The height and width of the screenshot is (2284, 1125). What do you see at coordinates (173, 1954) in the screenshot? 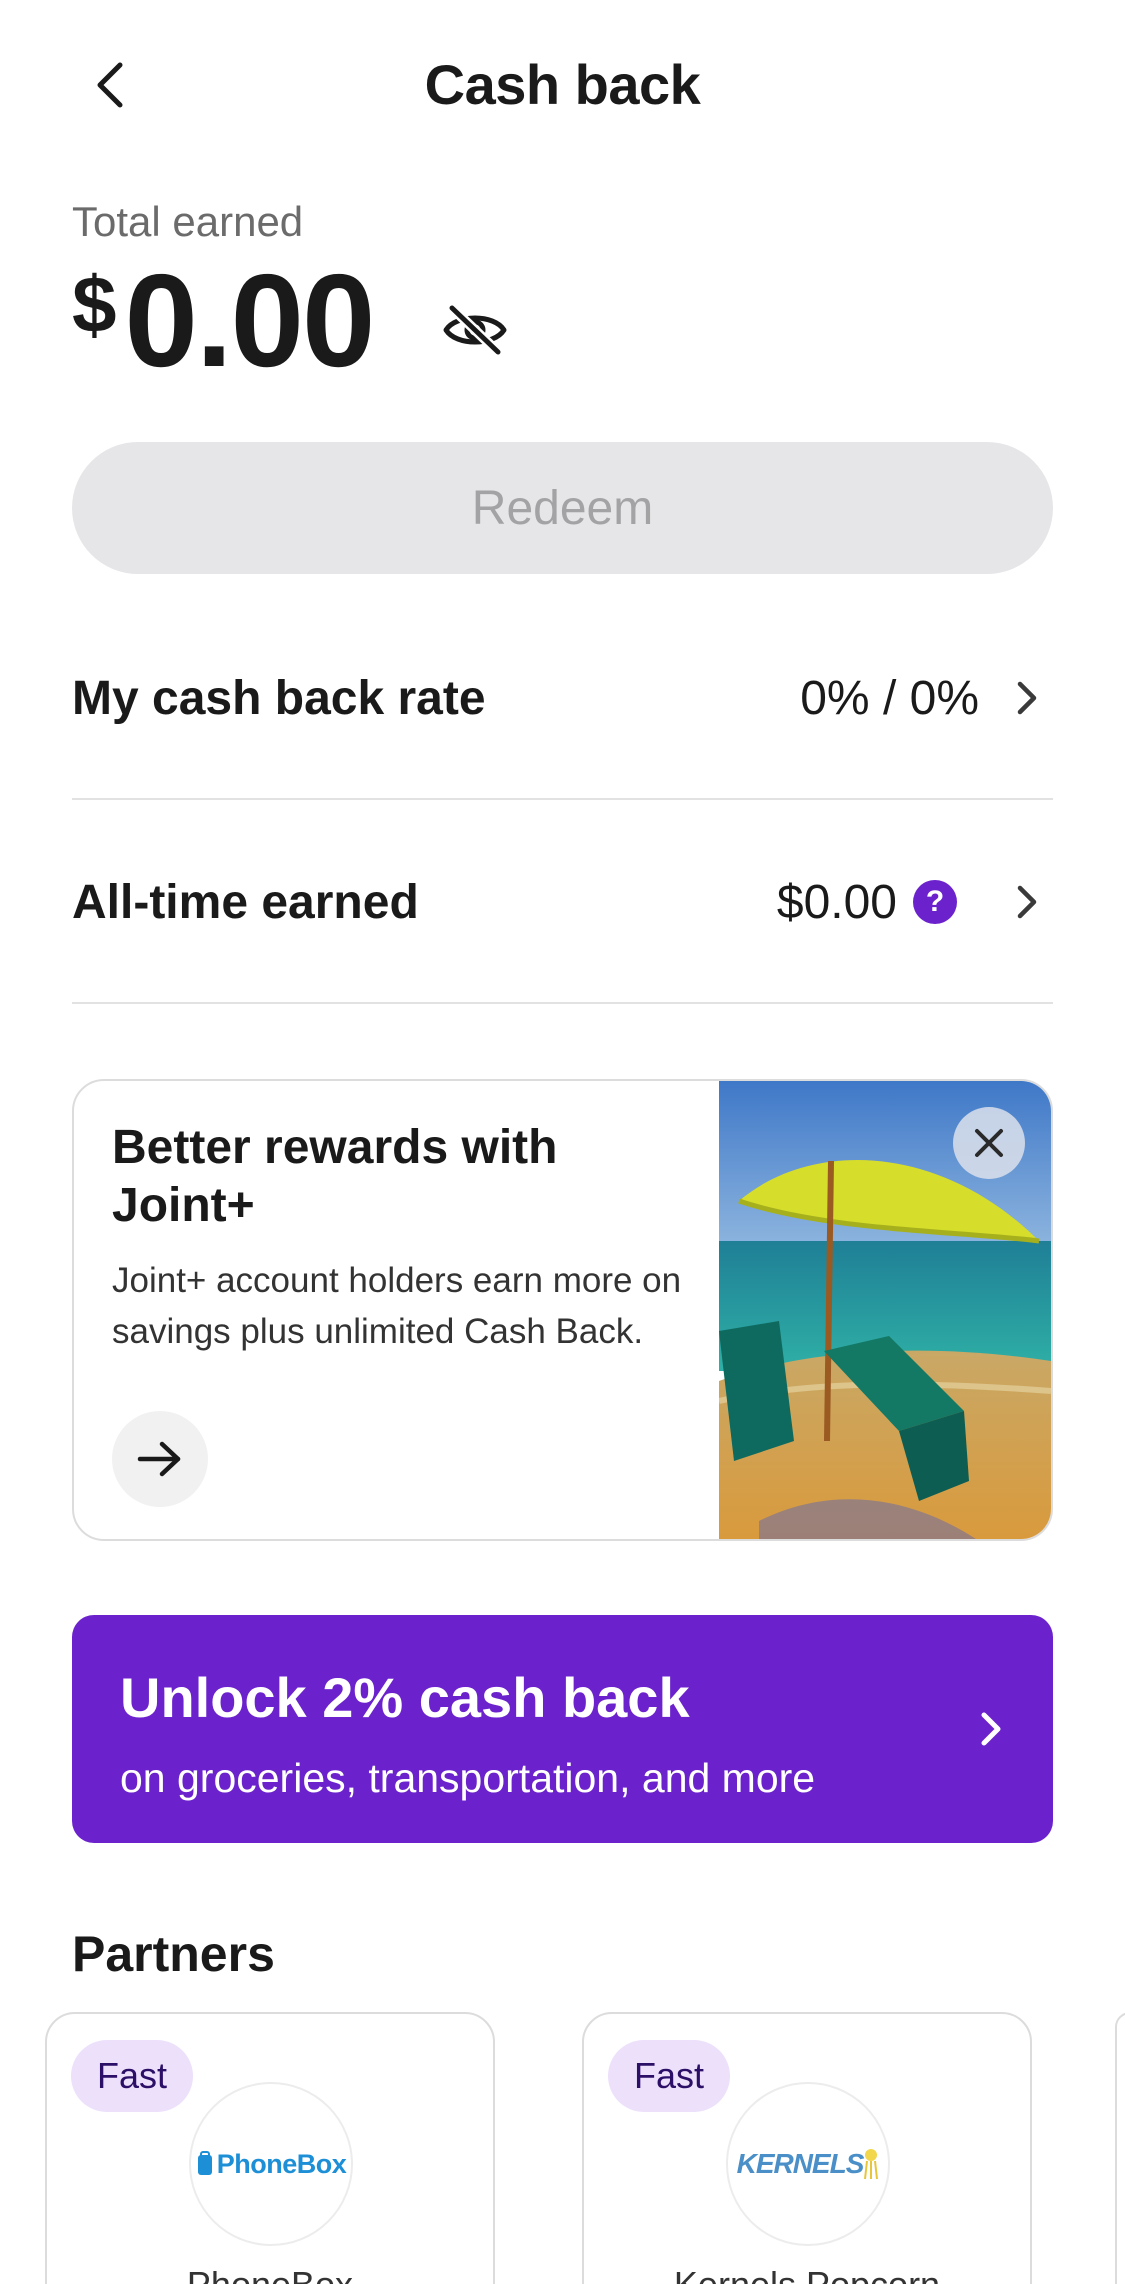
I see `partners-heading: Partners` at bounding box center [173, 1954].